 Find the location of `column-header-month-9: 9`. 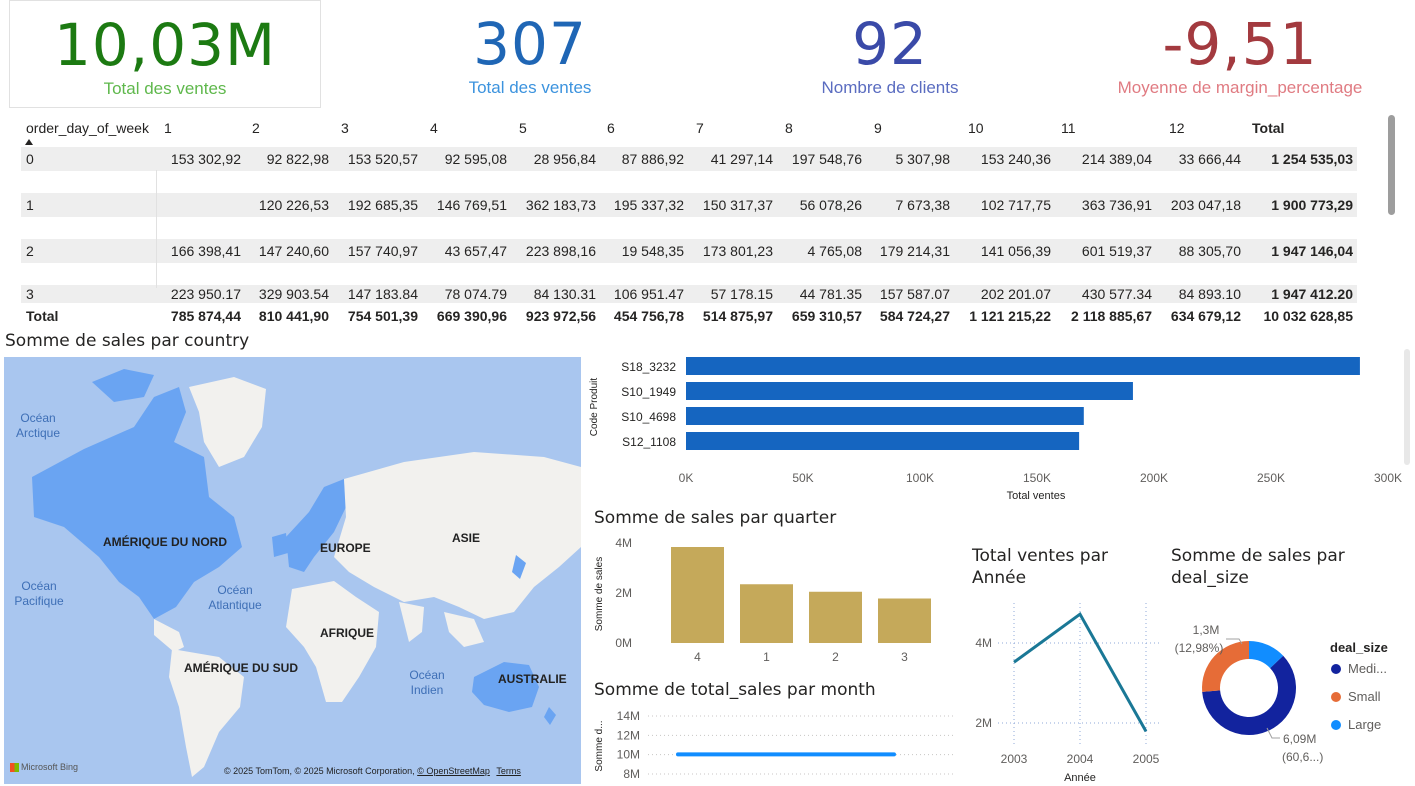

column-header-month-9: 9 is located at coordinates (878, 128).